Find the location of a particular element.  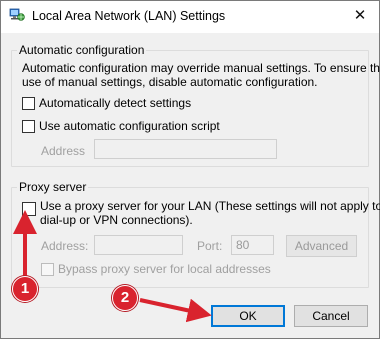

ok-button: OK is located at coordinates (248, 316).